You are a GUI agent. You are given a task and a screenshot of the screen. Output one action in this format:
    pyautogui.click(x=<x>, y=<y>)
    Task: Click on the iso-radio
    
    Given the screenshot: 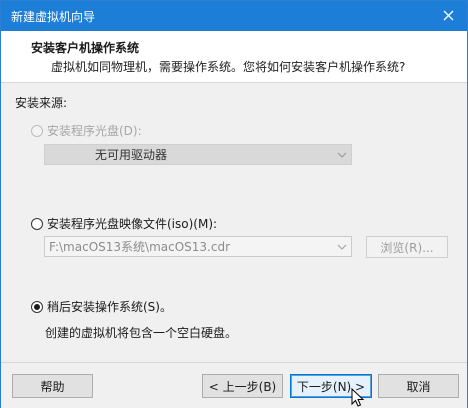 What is the action you would take?
    pyautogui.click(x=37, y=223)
    